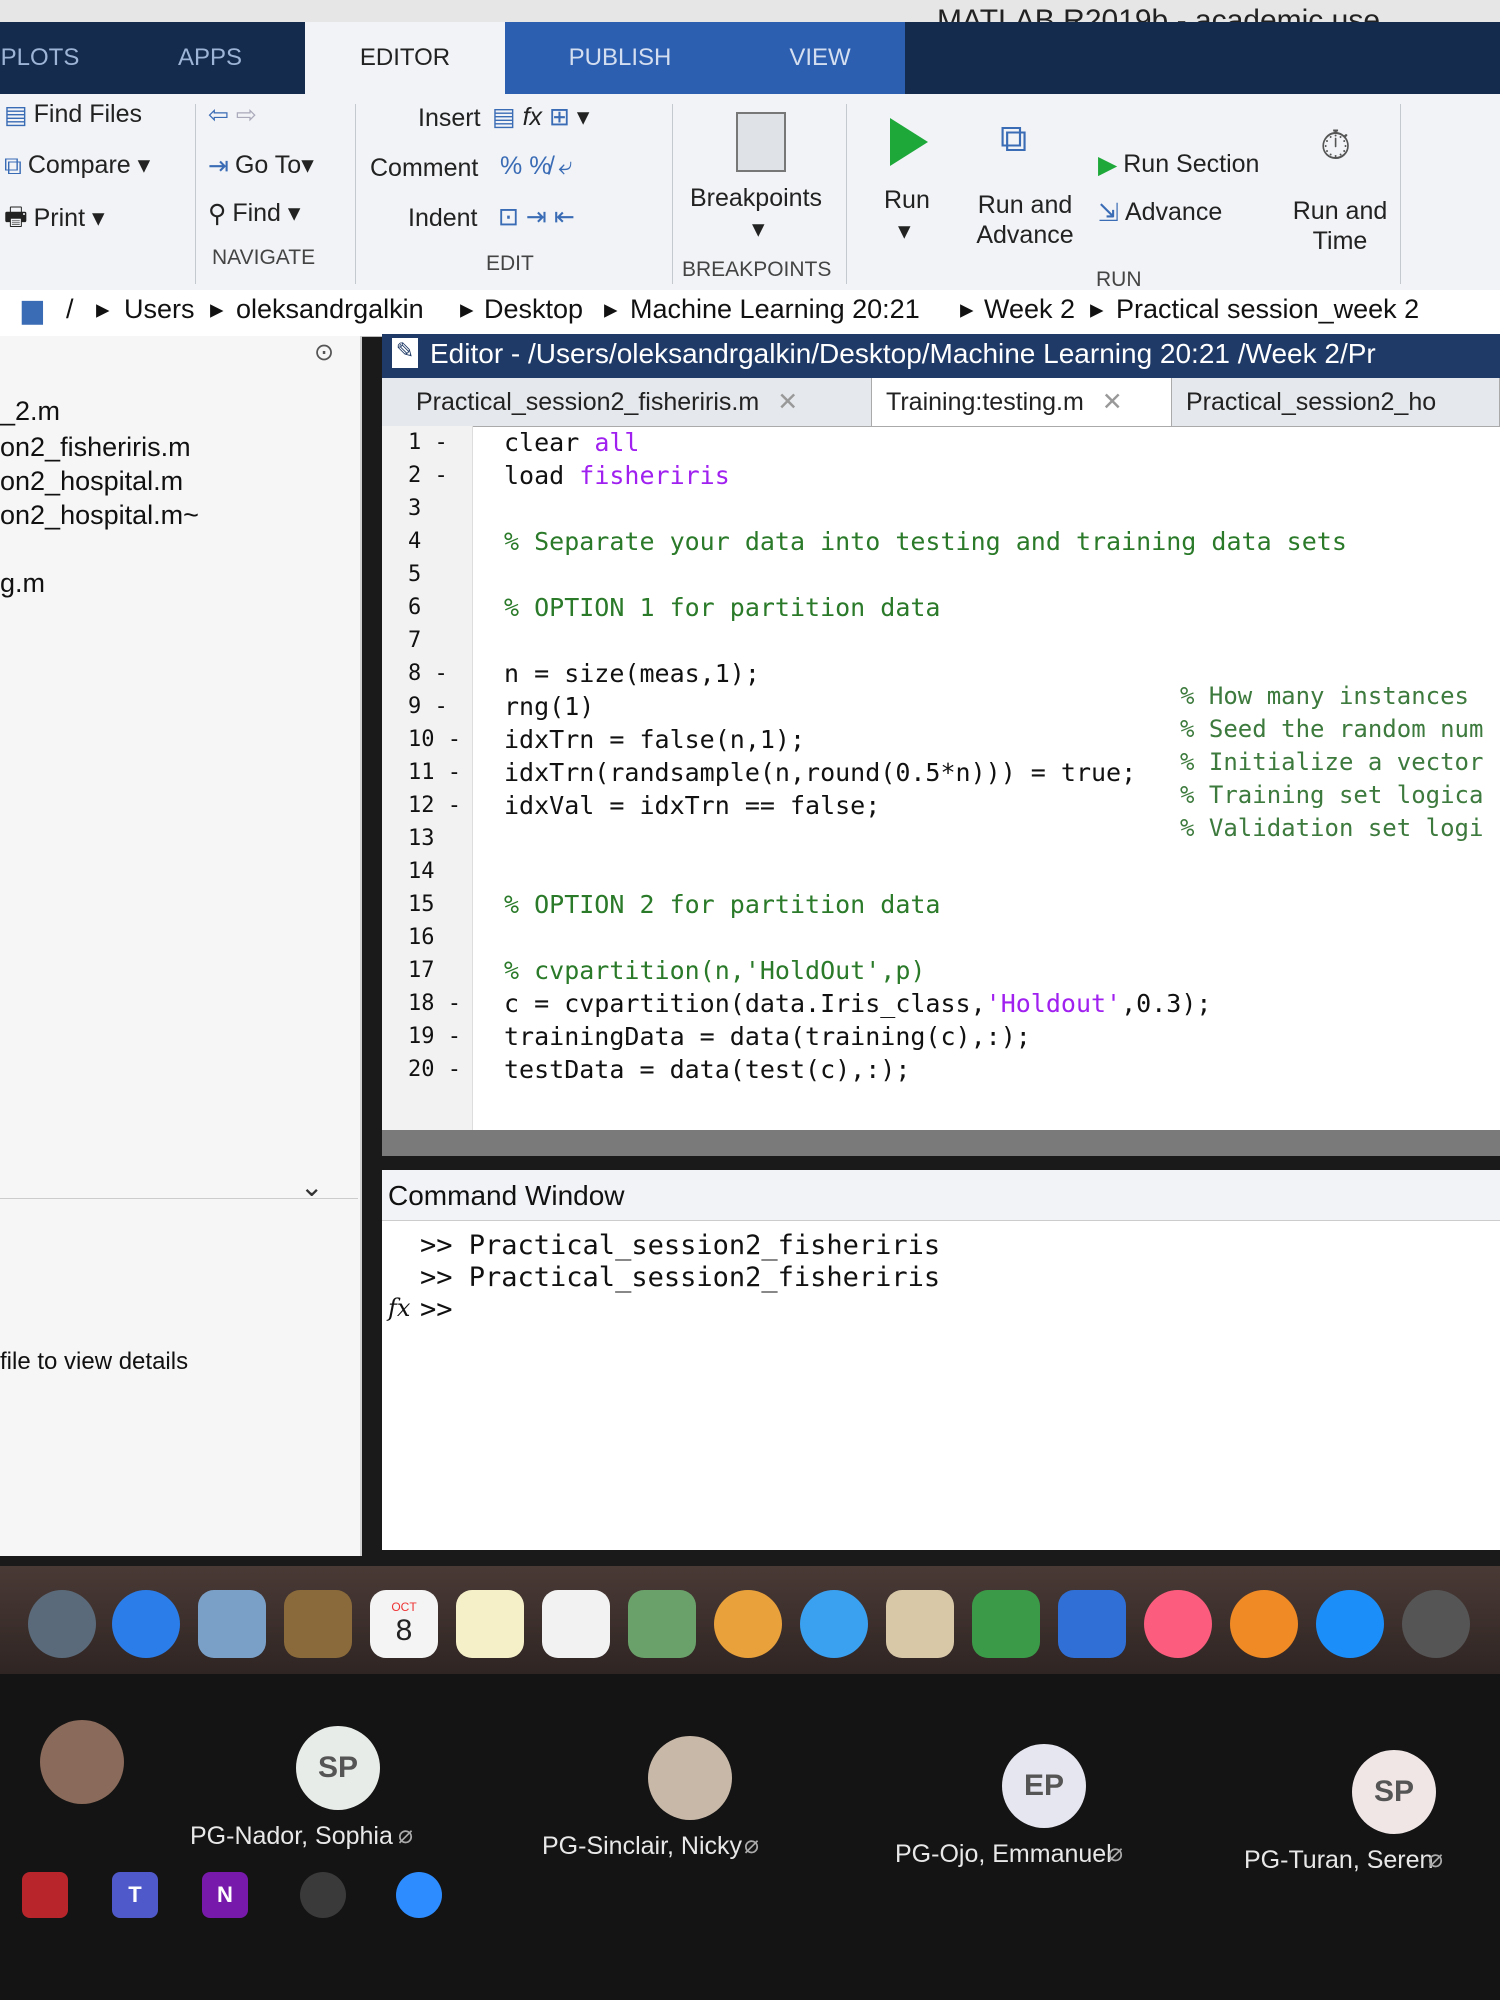  Describe the element at coordinates (540, 166) in the screenshot. I see `uncomment-icon: %̸` at that location.